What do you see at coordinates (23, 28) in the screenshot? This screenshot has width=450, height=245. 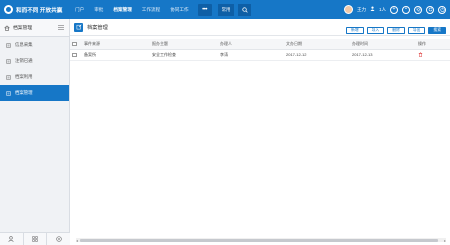 I see `sidebar-title: 档案管理` at bounding box center [23, 28].